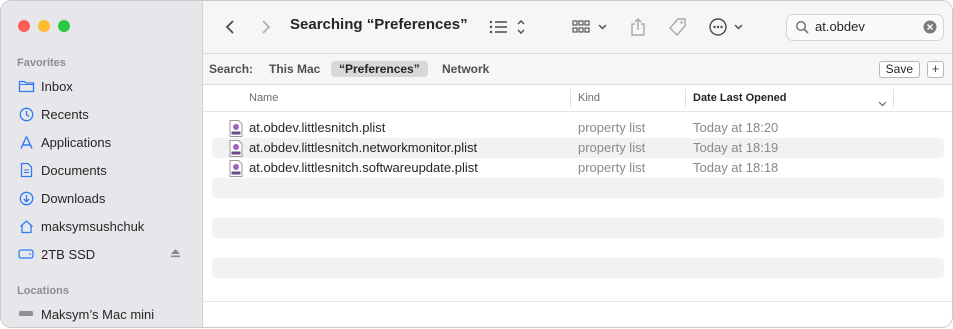 This screenshot has height=329, width=953. What do you see at coordinates (57, 86) in the screenshot?
I see `sidebar-item-label: Inbox` at bounding box center [57, 86].